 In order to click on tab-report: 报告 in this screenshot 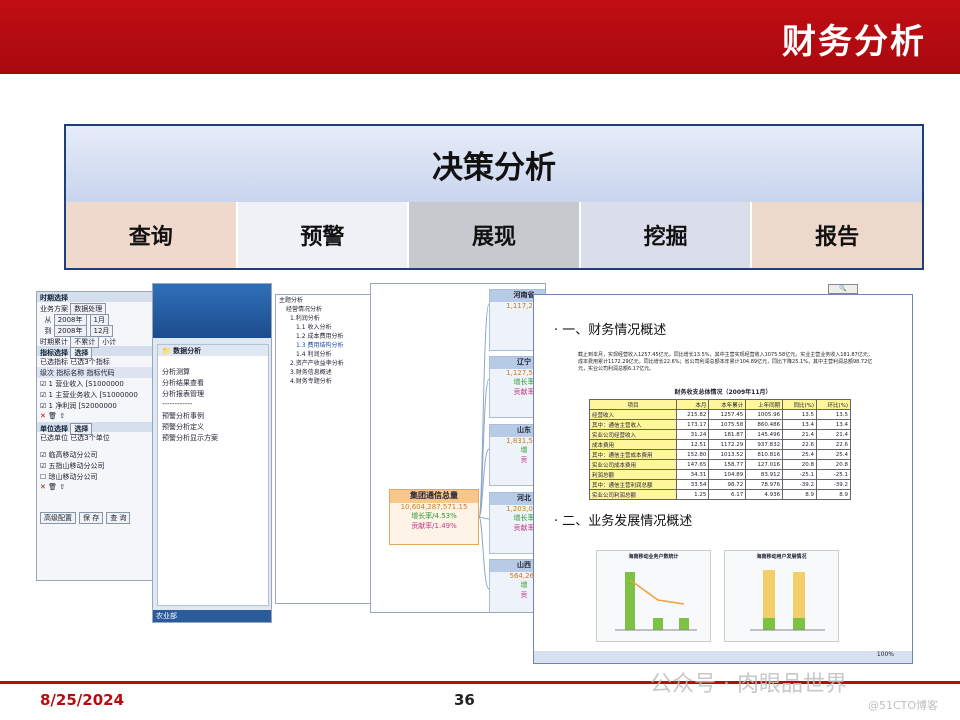, I will do `click(837, 235)`.